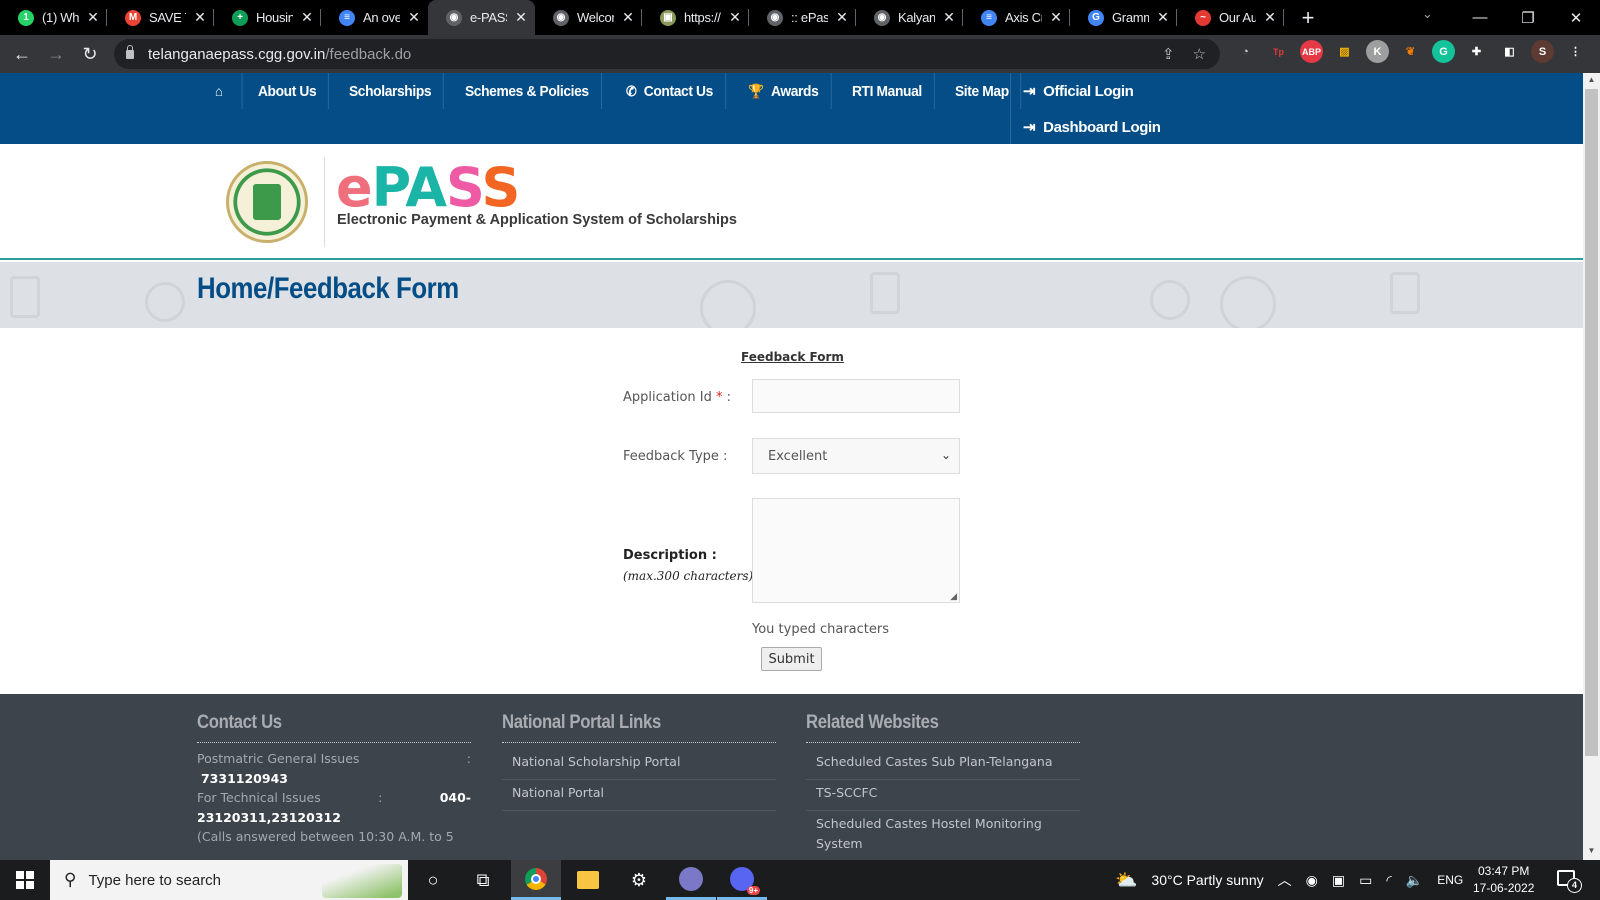 Image resolution: width=1600 pixels, height=900 pixels. What do you see at coordinates (1123, 17) in the screenshot?
I see `browser-tab: G Gramm ✕` at bounding box center [1123, 17].